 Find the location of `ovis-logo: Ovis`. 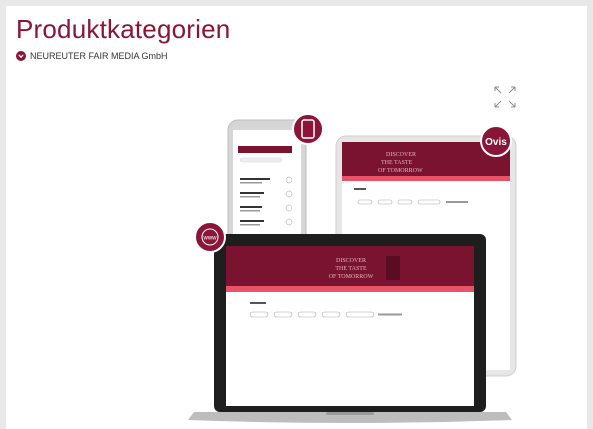

ovis-logo: Ovis is located at coordinates (496, 141).